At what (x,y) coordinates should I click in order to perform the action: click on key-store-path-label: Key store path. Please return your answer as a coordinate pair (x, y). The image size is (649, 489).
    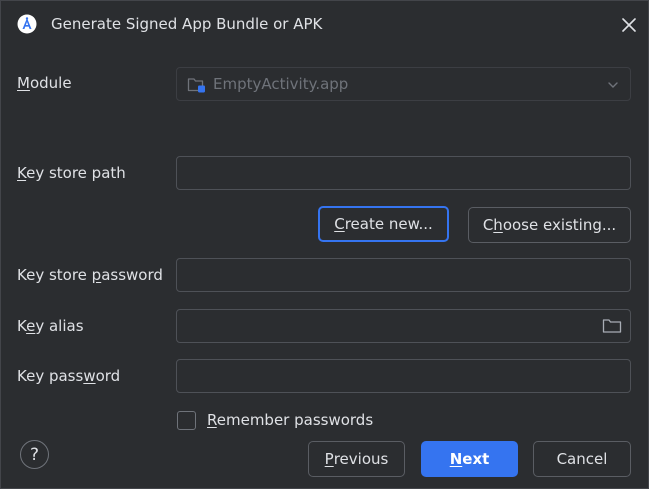
    Looking at the image, I should click on (71, 173).